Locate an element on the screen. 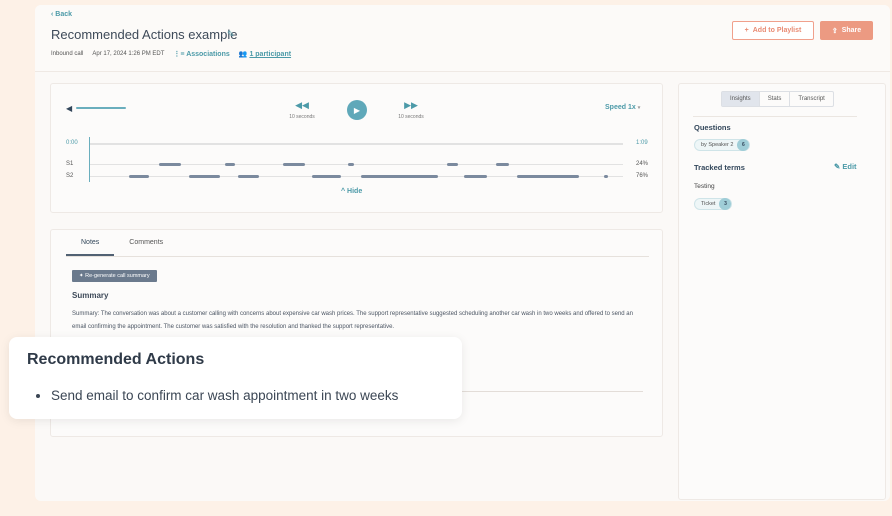 The height and width of the screenshot is (516, 892). rewind-icon: ◀◀ is located at coordinates (302, 105).